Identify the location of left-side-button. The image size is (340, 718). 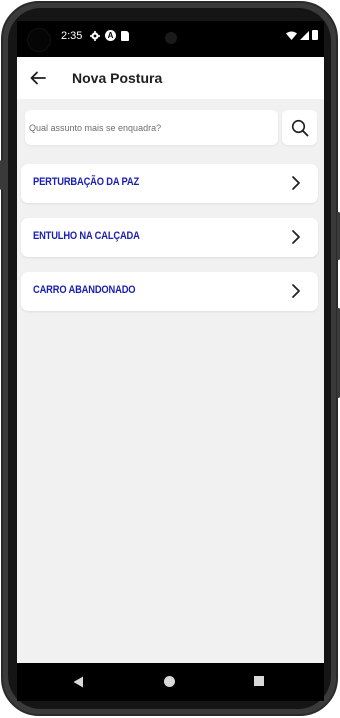
(1, 175).